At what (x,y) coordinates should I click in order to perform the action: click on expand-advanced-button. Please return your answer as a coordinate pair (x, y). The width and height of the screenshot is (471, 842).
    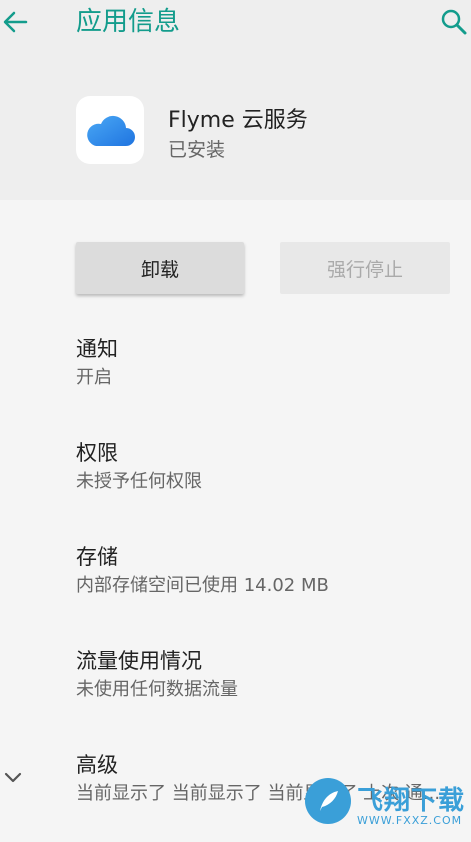
    Looking at the image, I should click on (13, 778).